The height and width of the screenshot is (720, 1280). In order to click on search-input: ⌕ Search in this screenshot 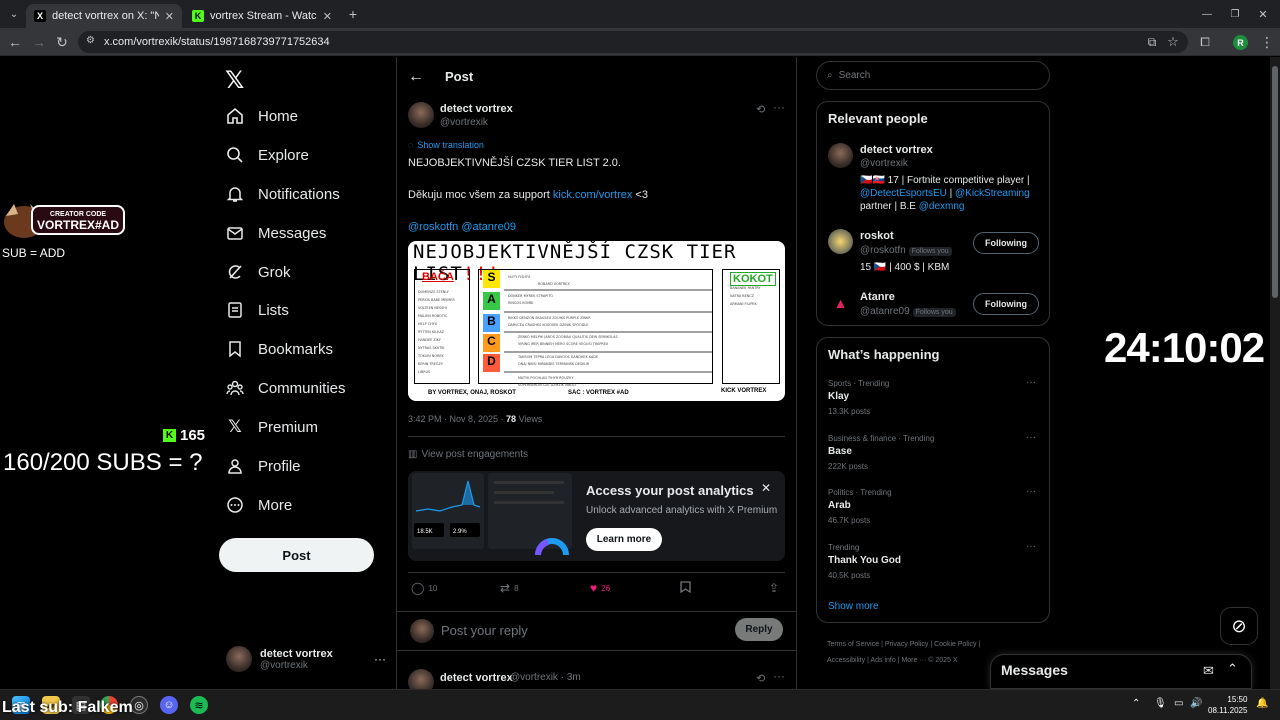, I will do `click(933, 75)`.